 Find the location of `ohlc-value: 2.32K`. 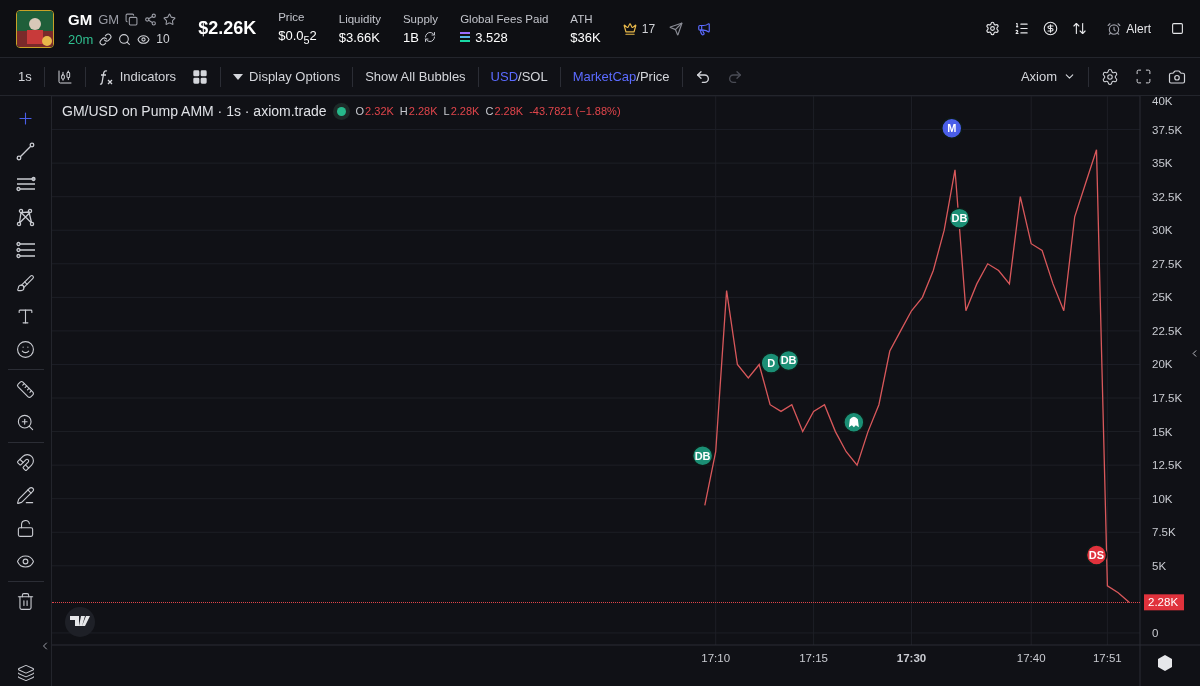

ohlc-value: 2.32K is located at coordinates (379, 111).